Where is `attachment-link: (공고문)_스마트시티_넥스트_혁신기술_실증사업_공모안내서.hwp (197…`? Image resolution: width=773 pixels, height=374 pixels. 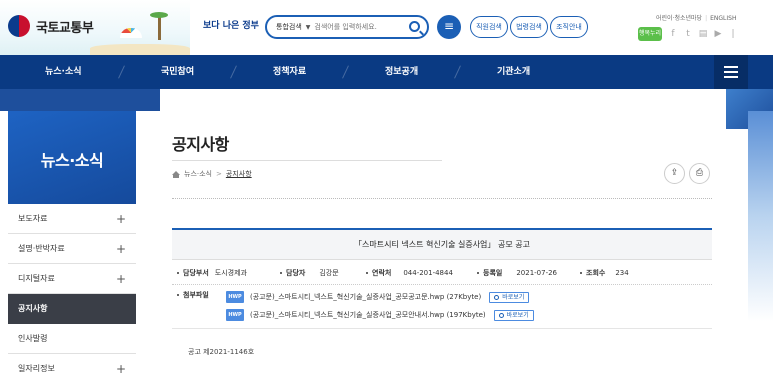 attachment-link: (공고문)_스마트시티_넥스트_혁신기술_실증사업_공모안내서.hwp (197… is located at coordinates (368, 315).